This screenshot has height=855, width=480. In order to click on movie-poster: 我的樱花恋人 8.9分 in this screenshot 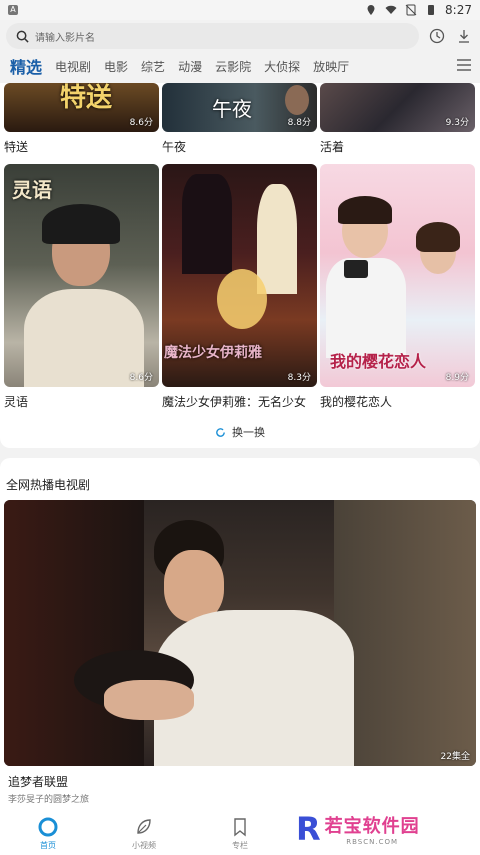, I will do `click(397, 275)`.